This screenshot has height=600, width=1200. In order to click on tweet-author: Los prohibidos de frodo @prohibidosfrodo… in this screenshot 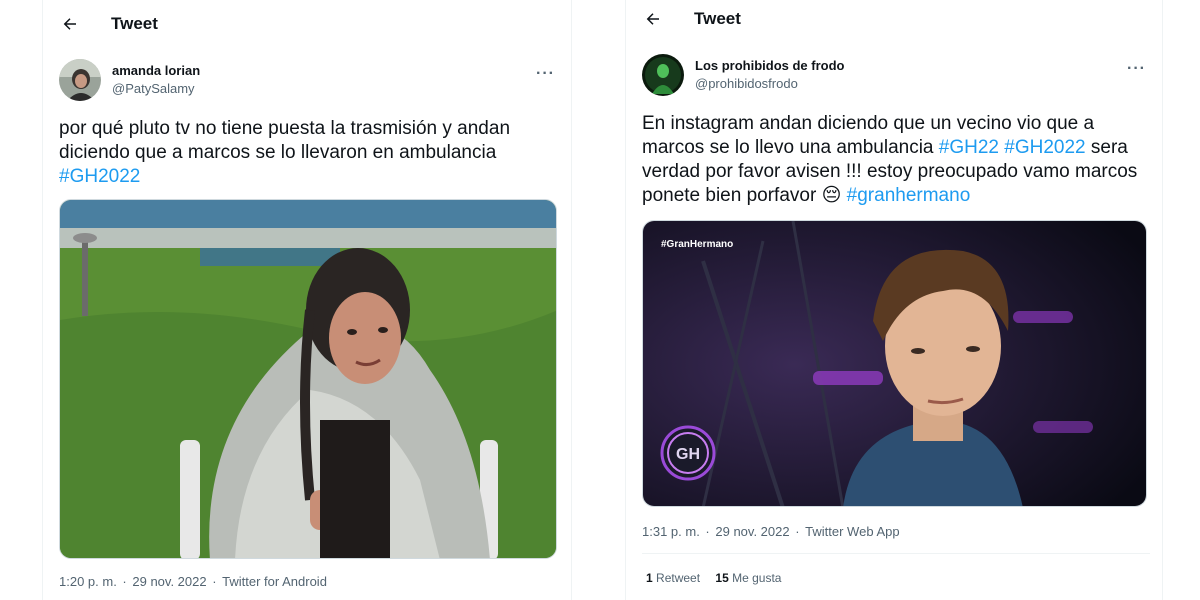, I will do `click(894, 75)`.